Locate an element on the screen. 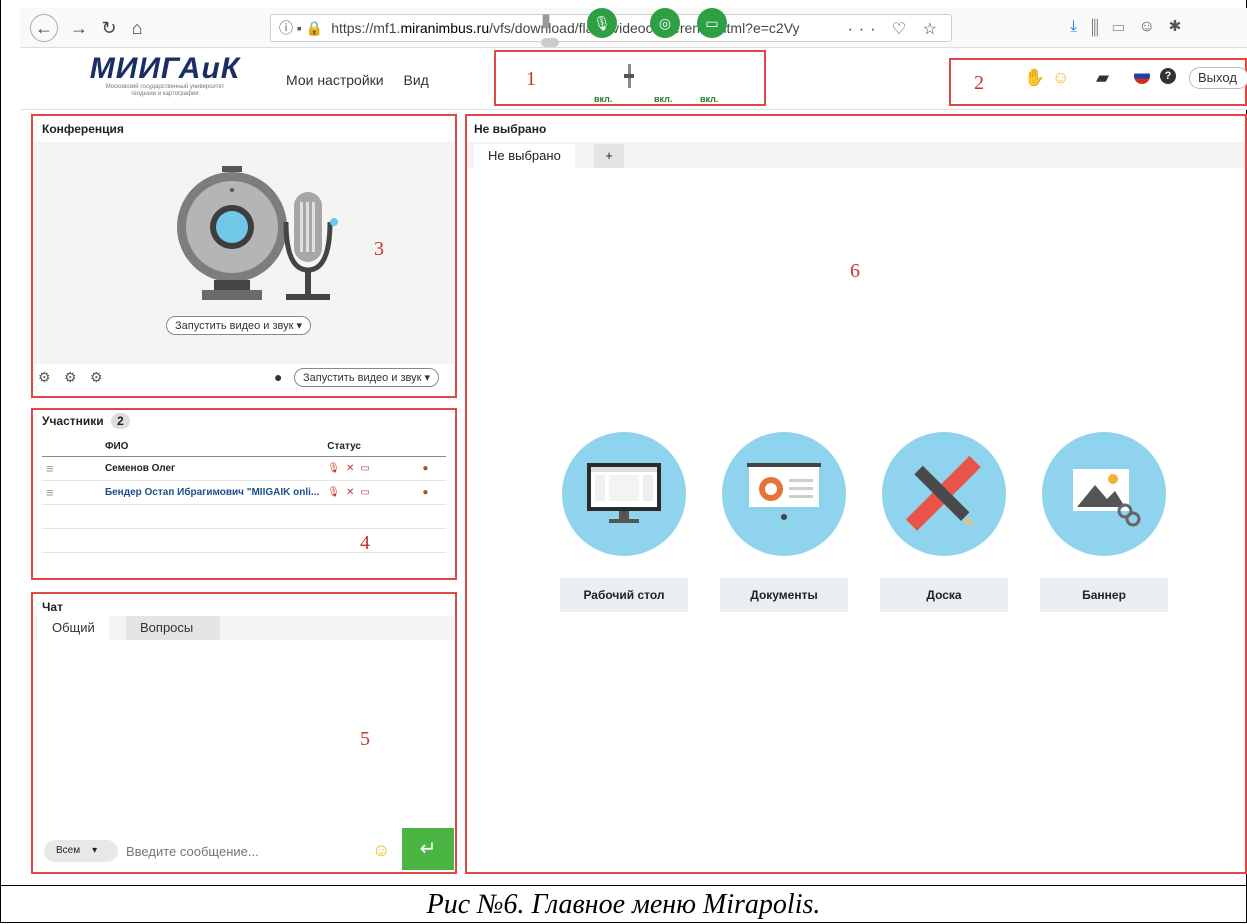  screen-share-status: вкл. is located at coordinates (709, 99).